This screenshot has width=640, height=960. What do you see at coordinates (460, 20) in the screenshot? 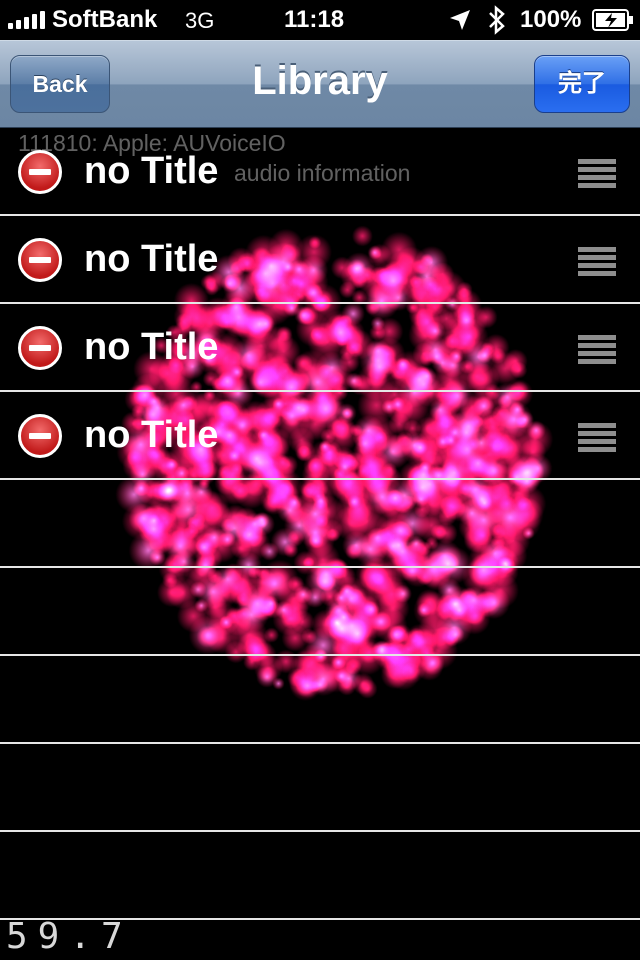
I see `location-arrow-icon` at bounding box center [460, 20].